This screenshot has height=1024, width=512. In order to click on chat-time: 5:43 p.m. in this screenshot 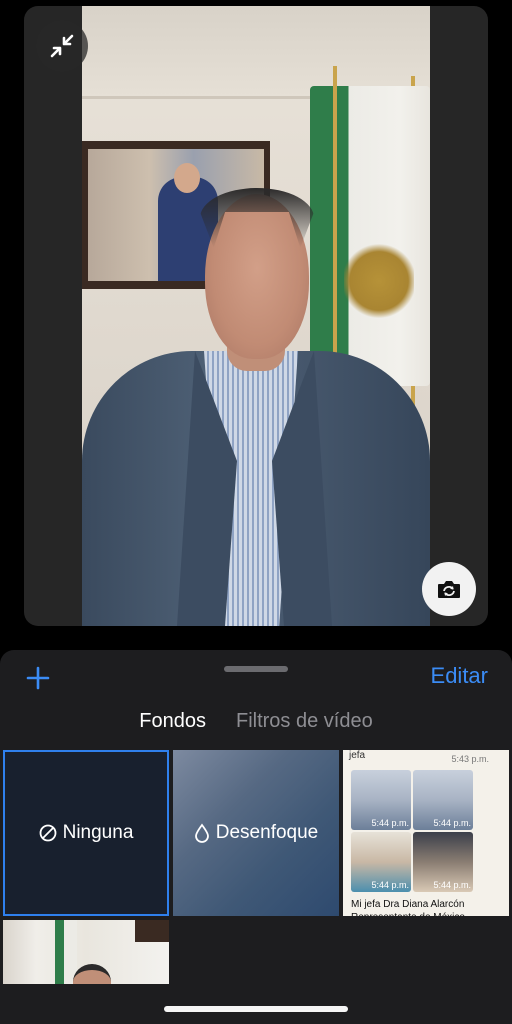, I will do `click(470, 759)`.